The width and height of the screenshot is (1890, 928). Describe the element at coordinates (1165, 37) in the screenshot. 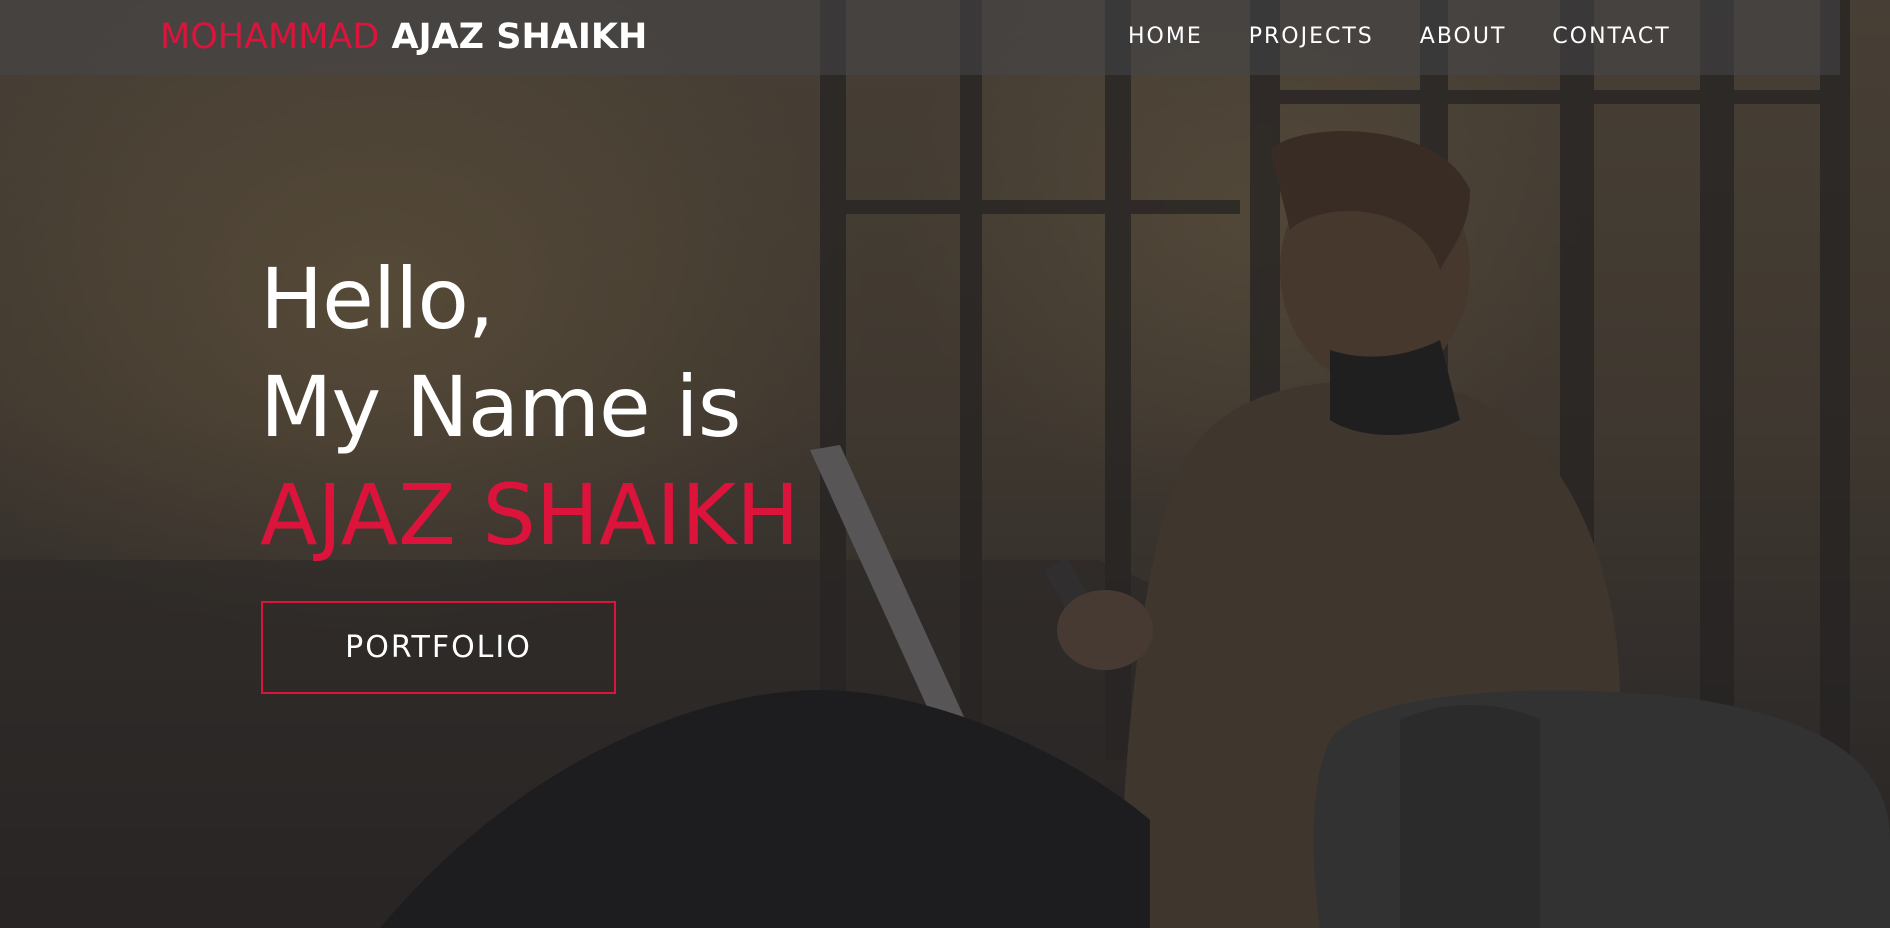

I see `nav-link-home: HOME` at that location.